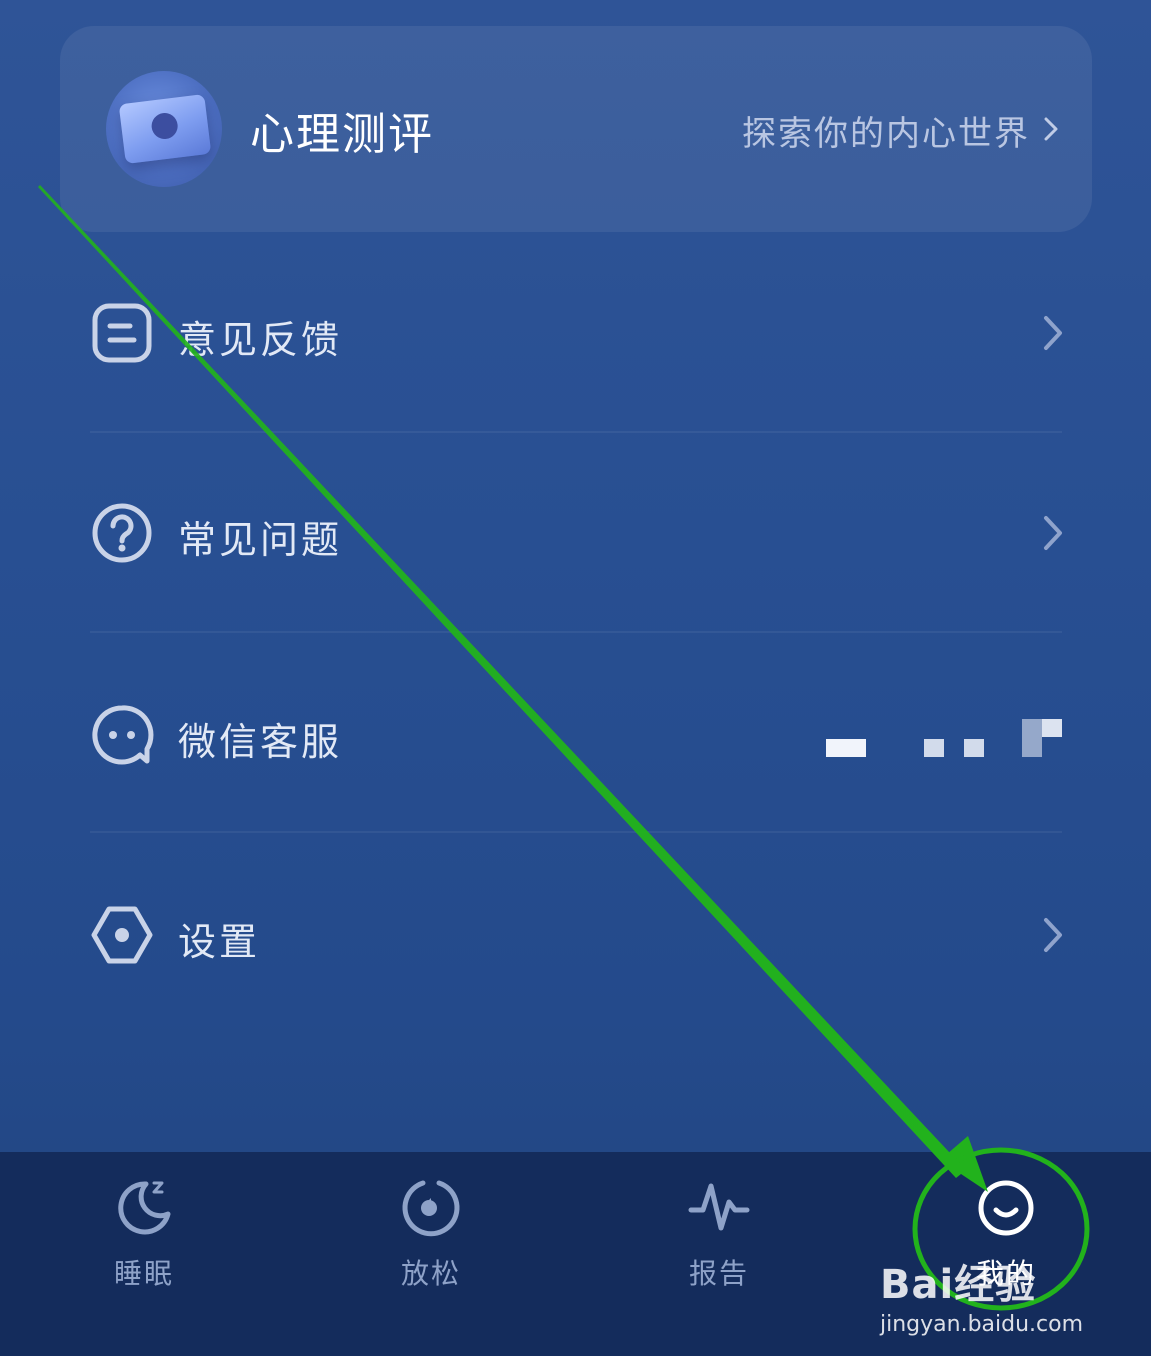 This screenshot has height=1356, width=1151. Describe the element at coordinates (719, 1246) in the screenshot. I see `tab-report: 报告` at that location.